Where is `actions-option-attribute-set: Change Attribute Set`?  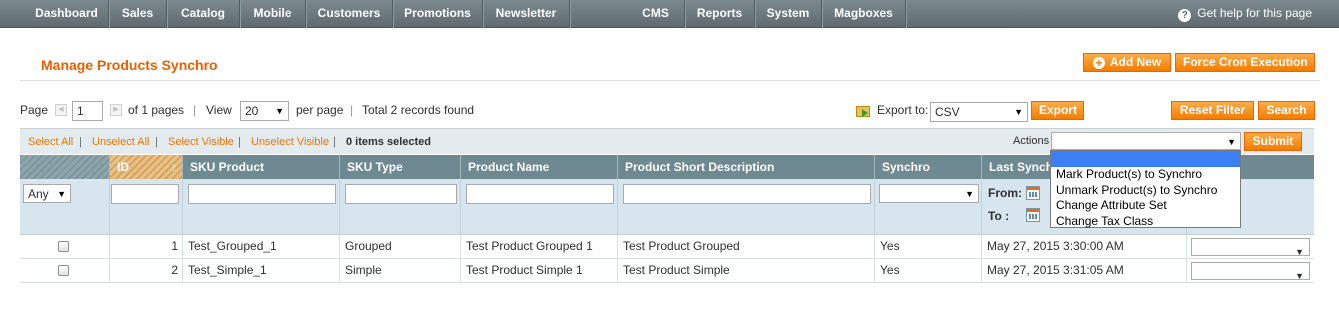
actions-option-attribute-set: Change Attribute Set is located at coordinates (1145, 206).